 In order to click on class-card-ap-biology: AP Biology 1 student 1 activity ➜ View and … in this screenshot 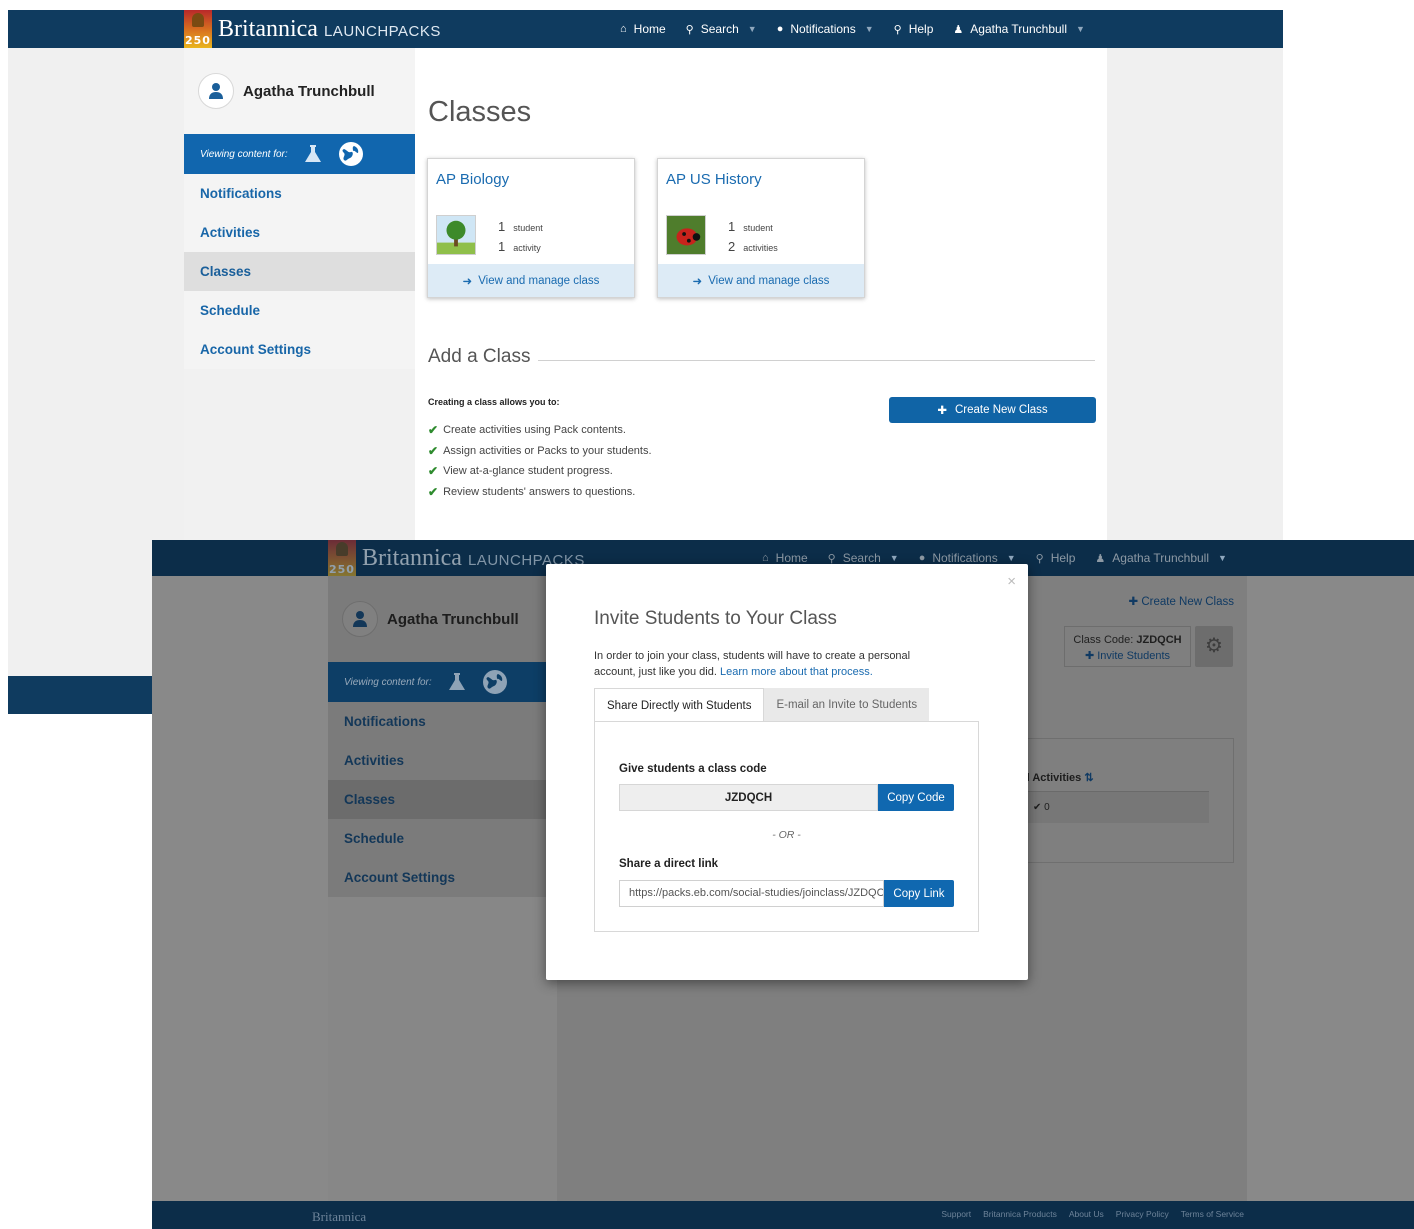, I will do `click(531, 228)`.